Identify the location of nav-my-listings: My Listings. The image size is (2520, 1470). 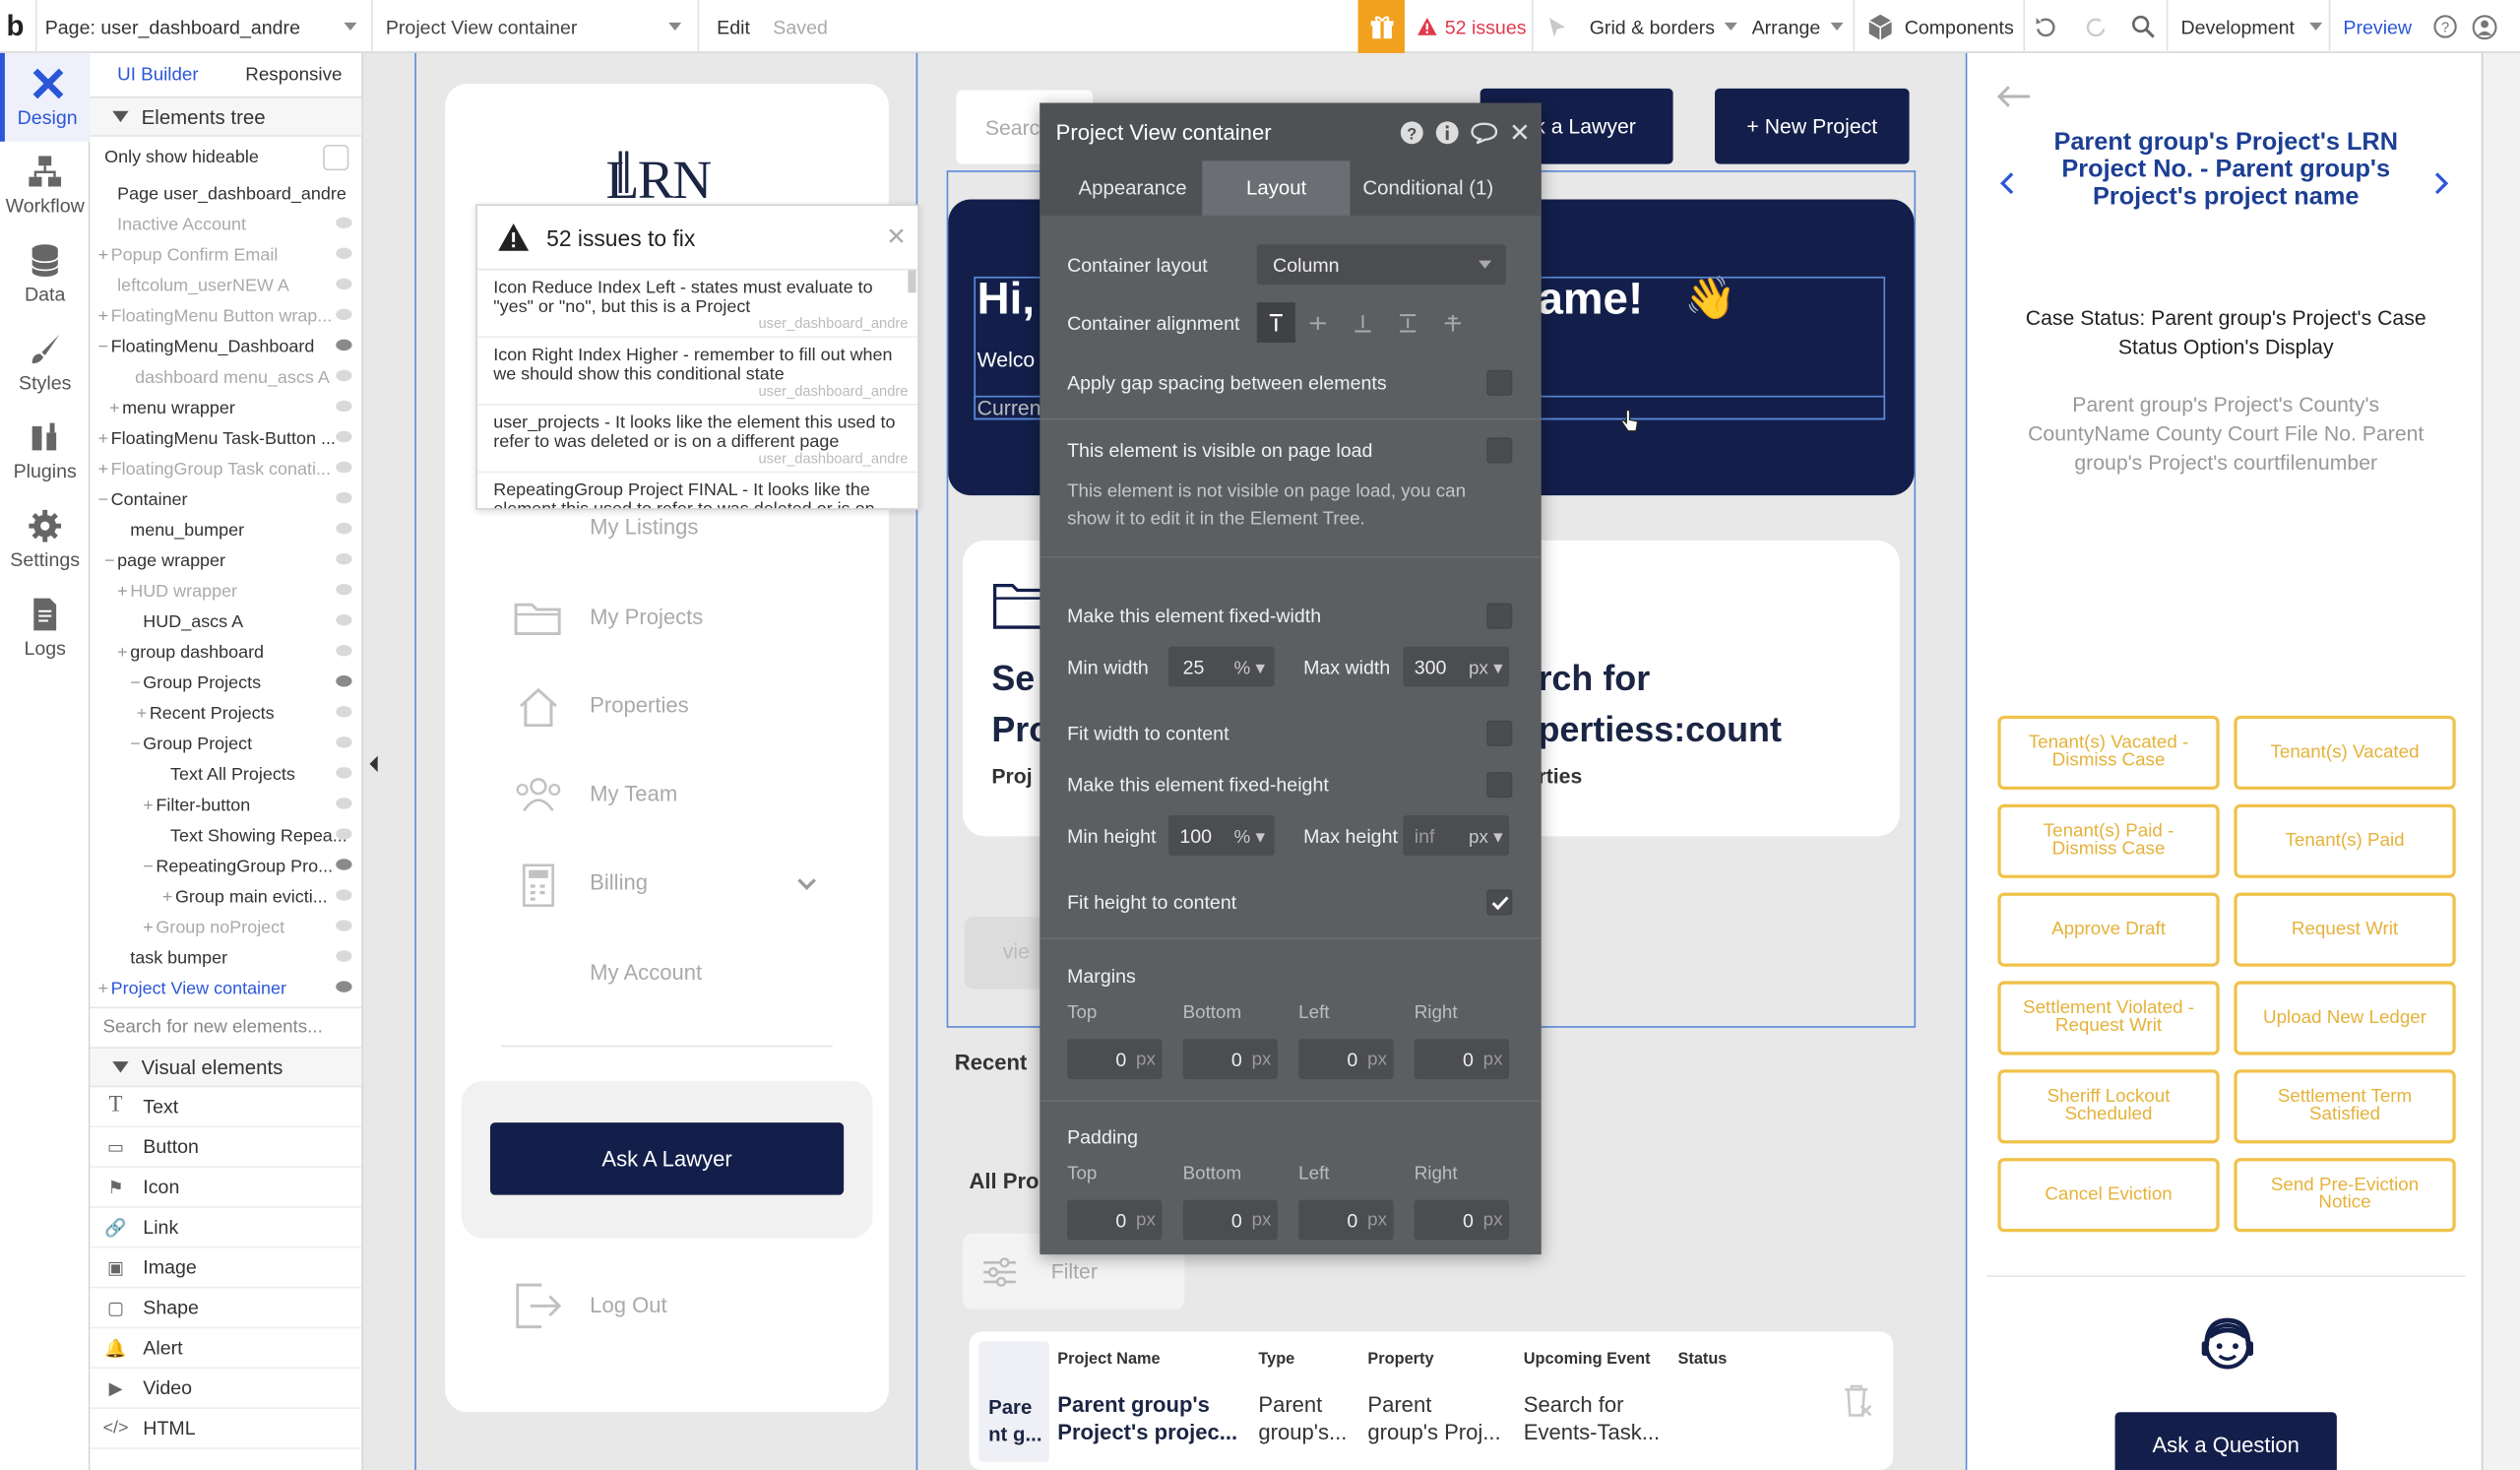
(644, 527).